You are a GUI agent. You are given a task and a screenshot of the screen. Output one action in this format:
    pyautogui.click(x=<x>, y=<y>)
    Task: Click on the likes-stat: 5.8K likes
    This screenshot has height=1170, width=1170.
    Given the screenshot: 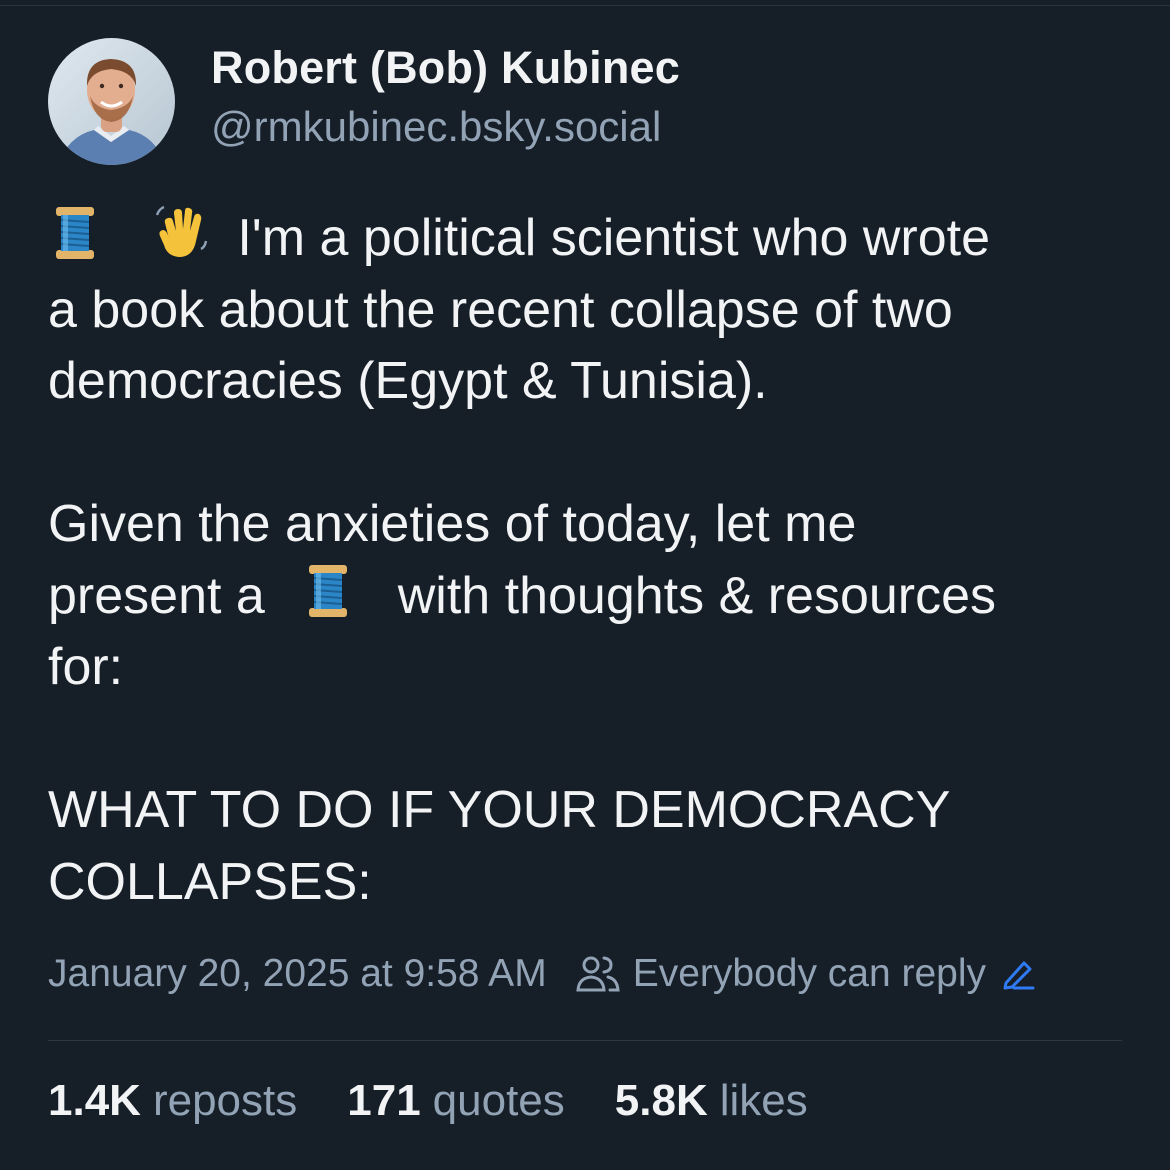 What is the action you would take?
    pyautogui.click(x=711, y=1101)
    